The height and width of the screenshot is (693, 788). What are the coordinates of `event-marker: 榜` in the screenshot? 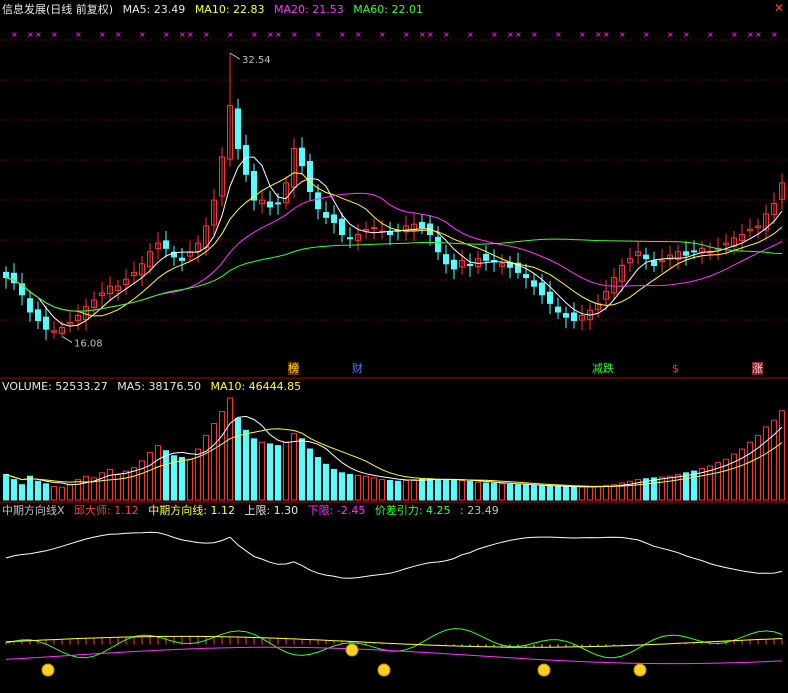 It's located at (293, 368).